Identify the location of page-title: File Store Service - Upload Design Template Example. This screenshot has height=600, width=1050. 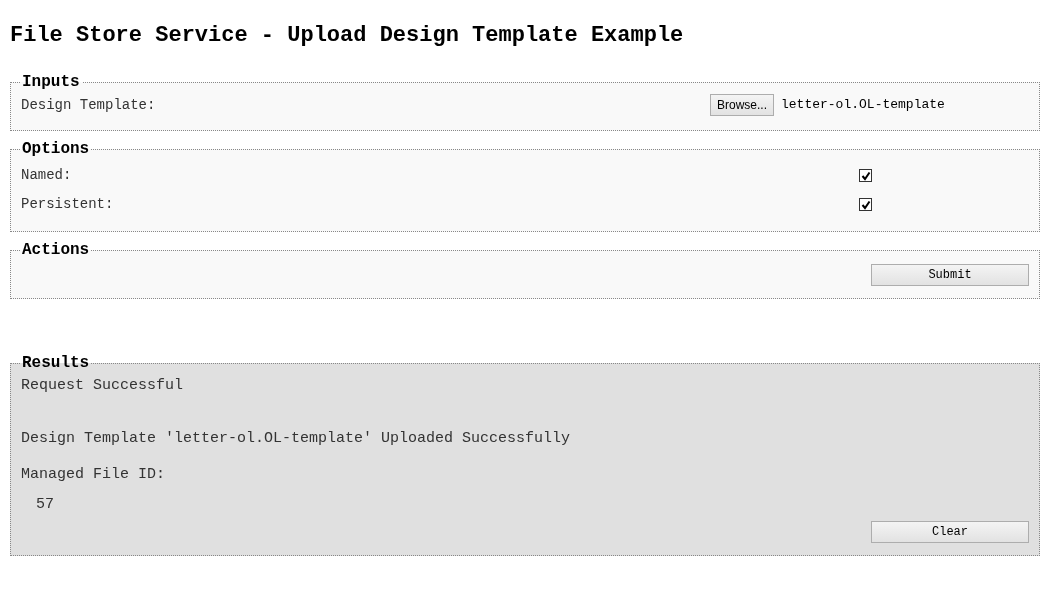
(347, 36).